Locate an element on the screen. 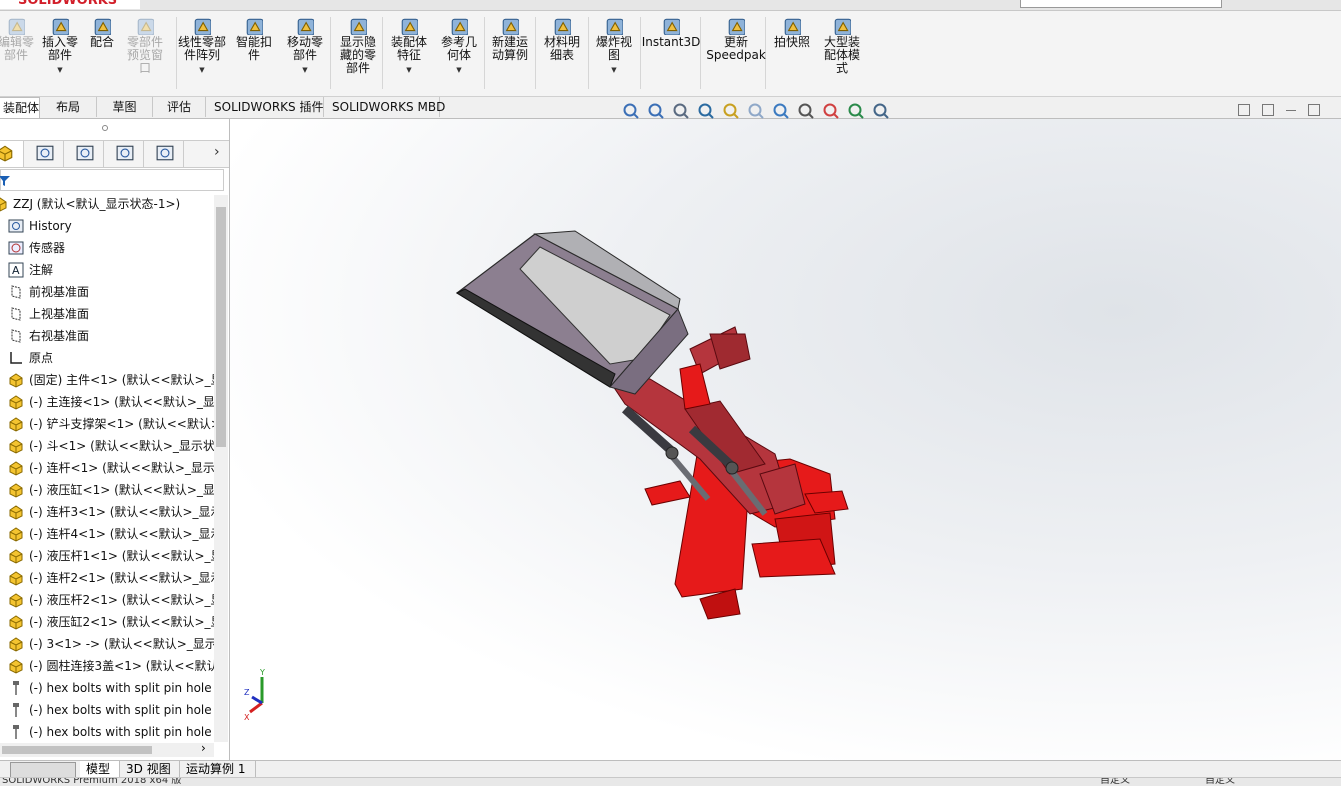 The height and width of the screenshot is (786, 1341). exploded-view-button: 爆炸视图 ▼ is located at coordinates (614, 47).